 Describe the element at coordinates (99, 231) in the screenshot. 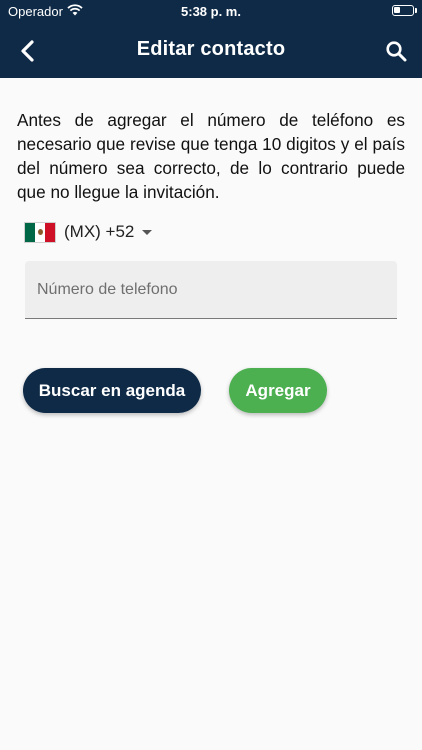

I see `country-code-label: (MX) +52` at that location.